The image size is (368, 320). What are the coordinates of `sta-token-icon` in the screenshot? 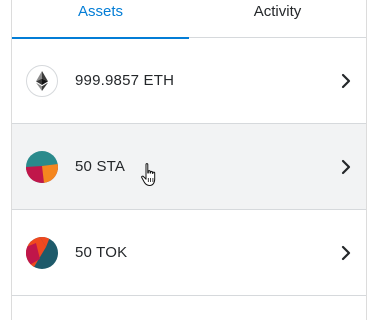 It's located at (42, 166).